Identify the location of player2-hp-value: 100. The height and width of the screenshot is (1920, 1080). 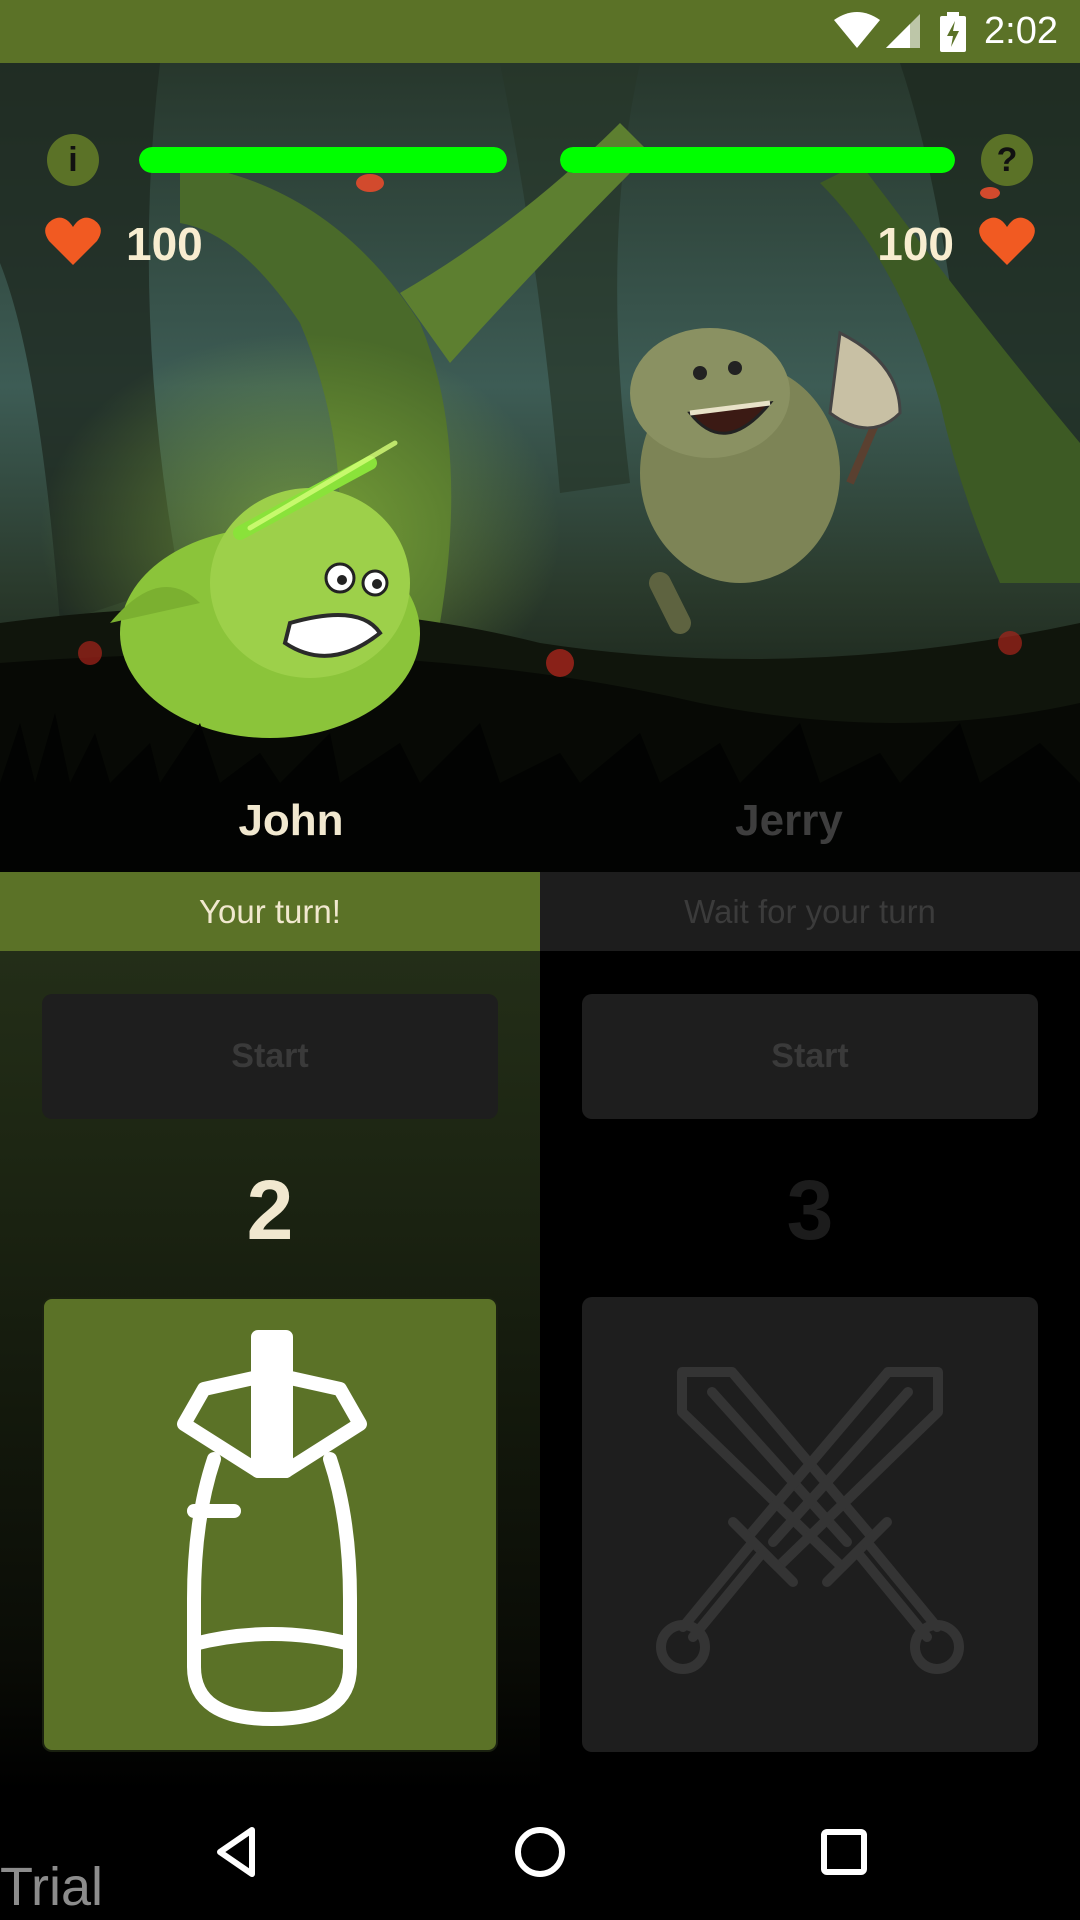
(915, 244).